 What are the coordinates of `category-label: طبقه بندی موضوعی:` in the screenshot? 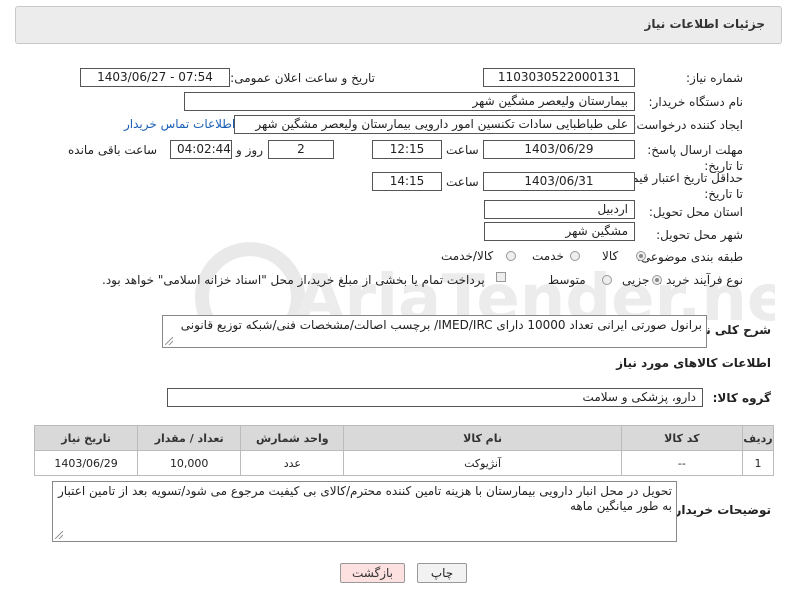 It's located at (689, 257).